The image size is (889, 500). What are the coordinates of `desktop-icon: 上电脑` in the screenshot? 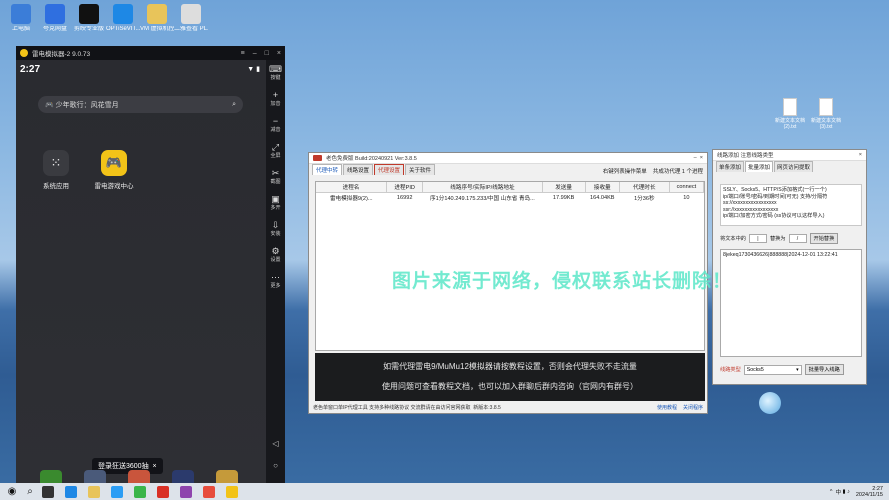 It's located at (21, 18).